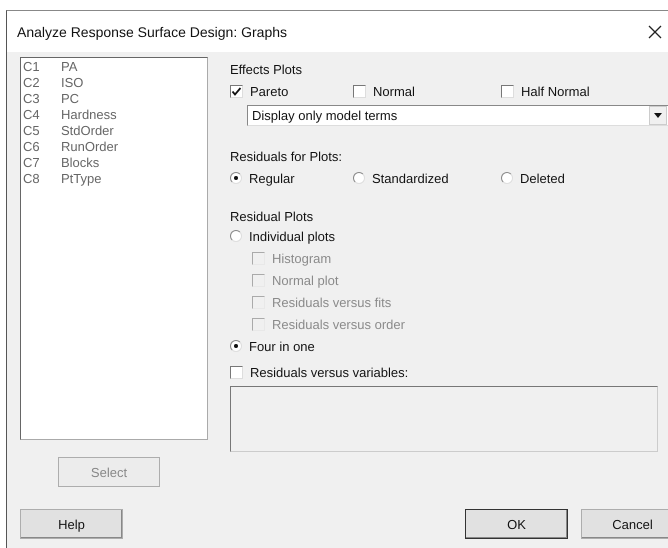 The height and width of the screenshot is (548, 668). What do you see at coordinates (266, 70) in the screenshot?
I see `section-label: Effects Plots` at bounding box center [266, 70].